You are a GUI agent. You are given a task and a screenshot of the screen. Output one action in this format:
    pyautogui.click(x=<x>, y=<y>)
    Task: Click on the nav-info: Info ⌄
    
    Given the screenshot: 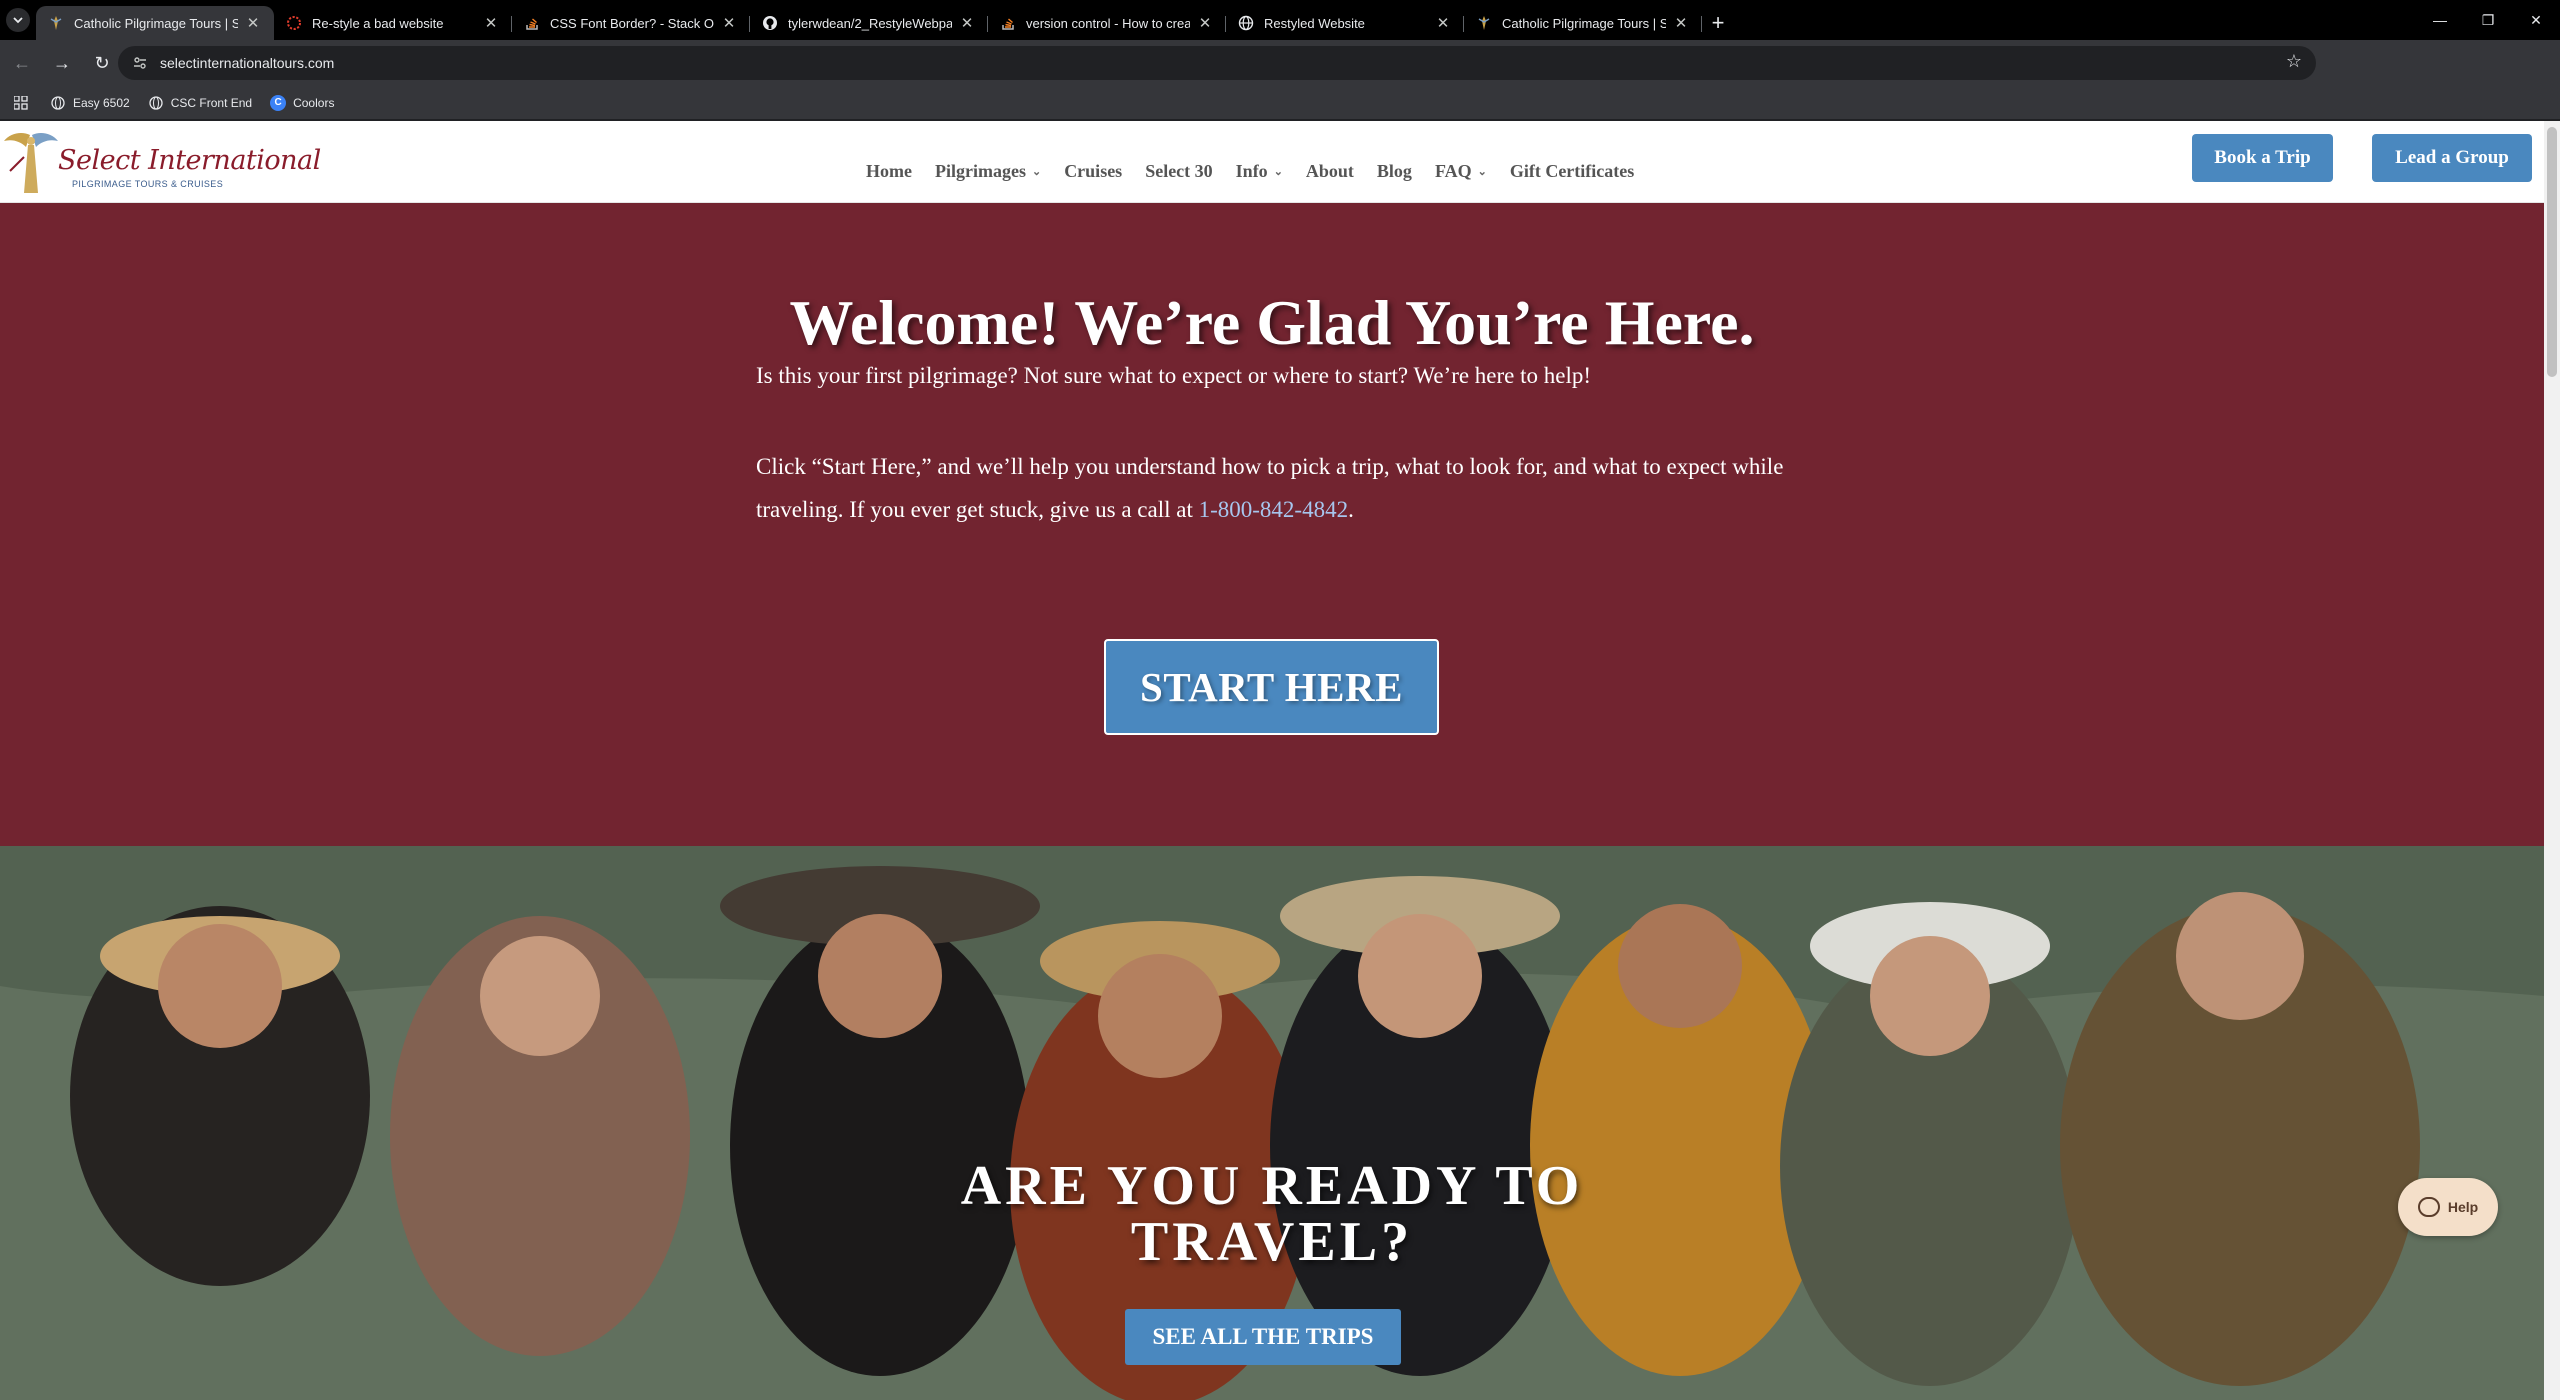 What is the action you would take?
    pyautogui.click(x=1259, y=171)
    